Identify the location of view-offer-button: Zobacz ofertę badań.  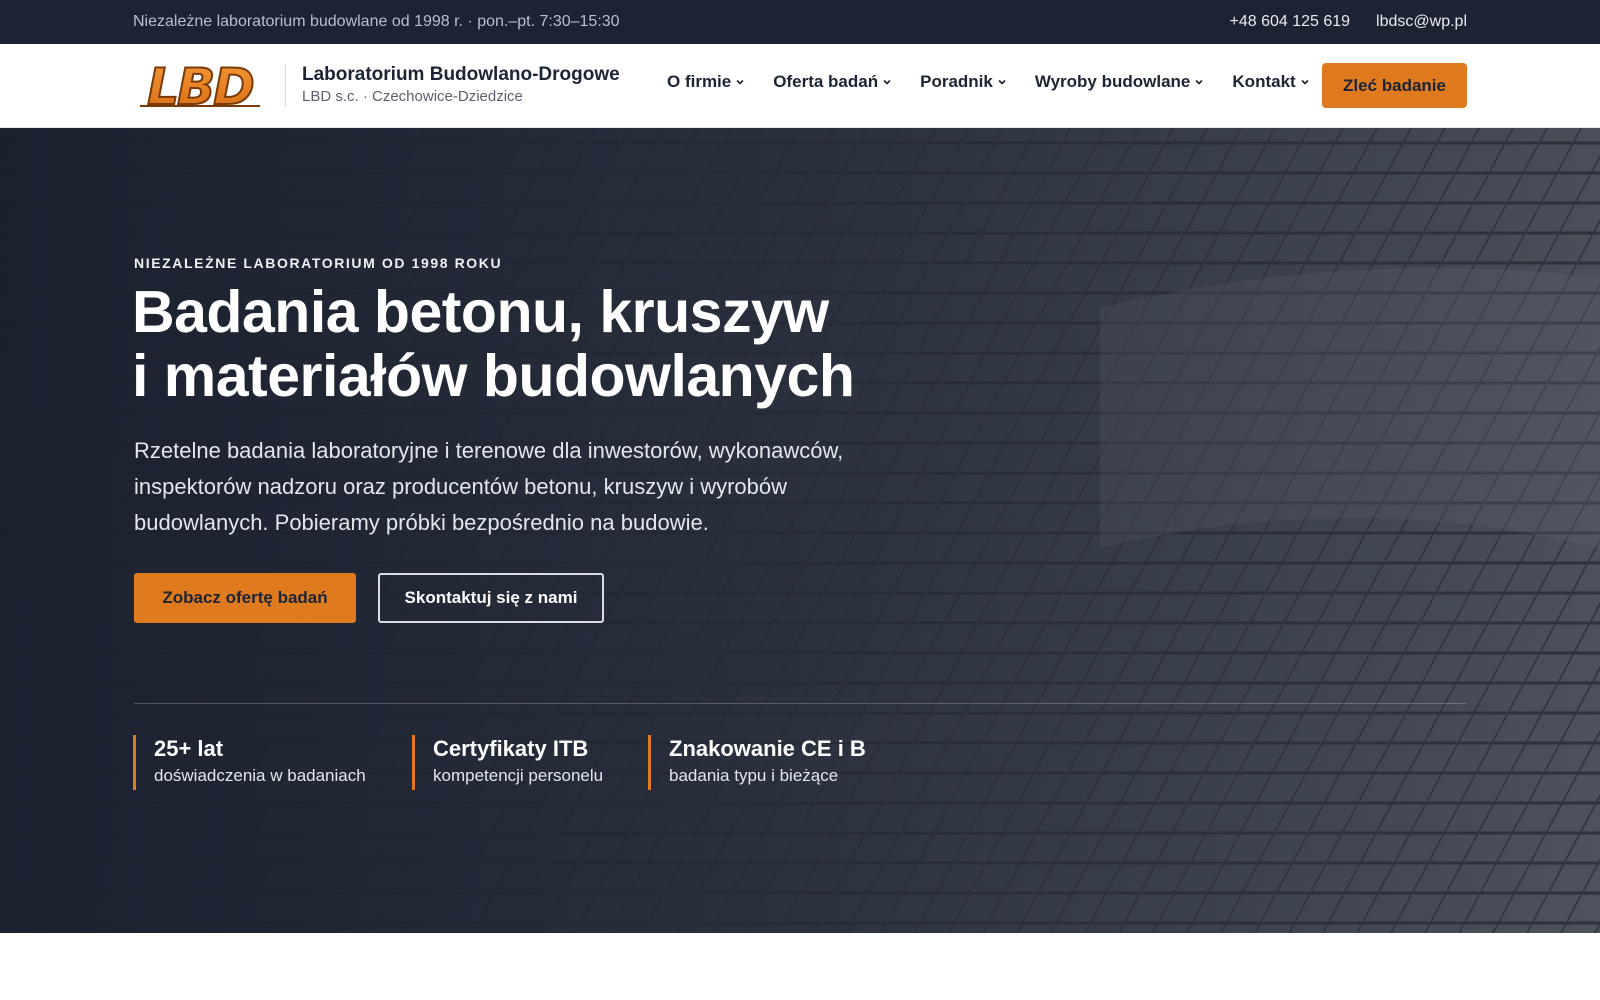
(245, 598).